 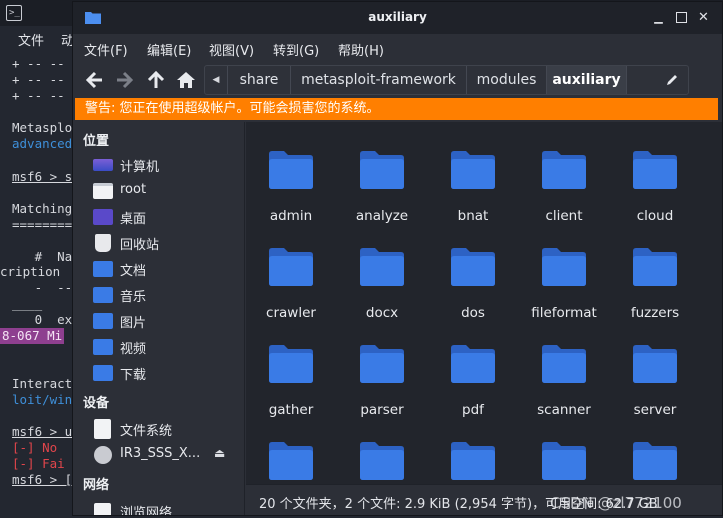 I want to click on menu-file: 文件(F), so click(x=106, y=49).